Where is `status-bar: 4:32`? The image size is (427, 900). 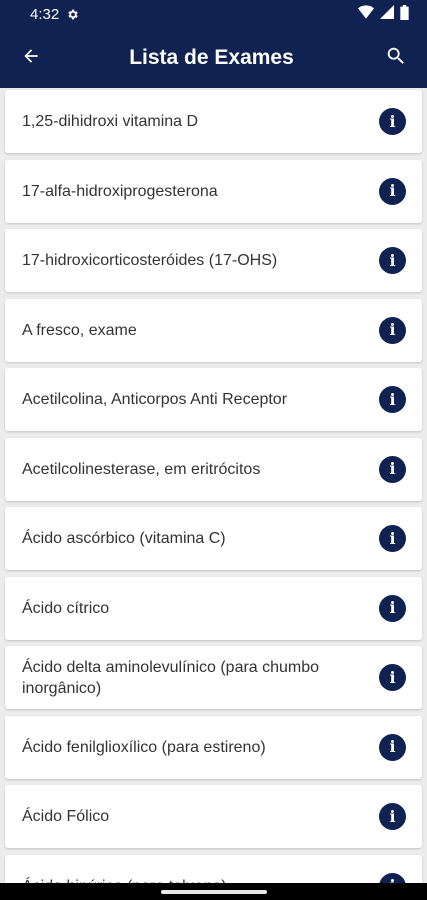 status-bar: 4:32 is located at coordinates (213, 14).